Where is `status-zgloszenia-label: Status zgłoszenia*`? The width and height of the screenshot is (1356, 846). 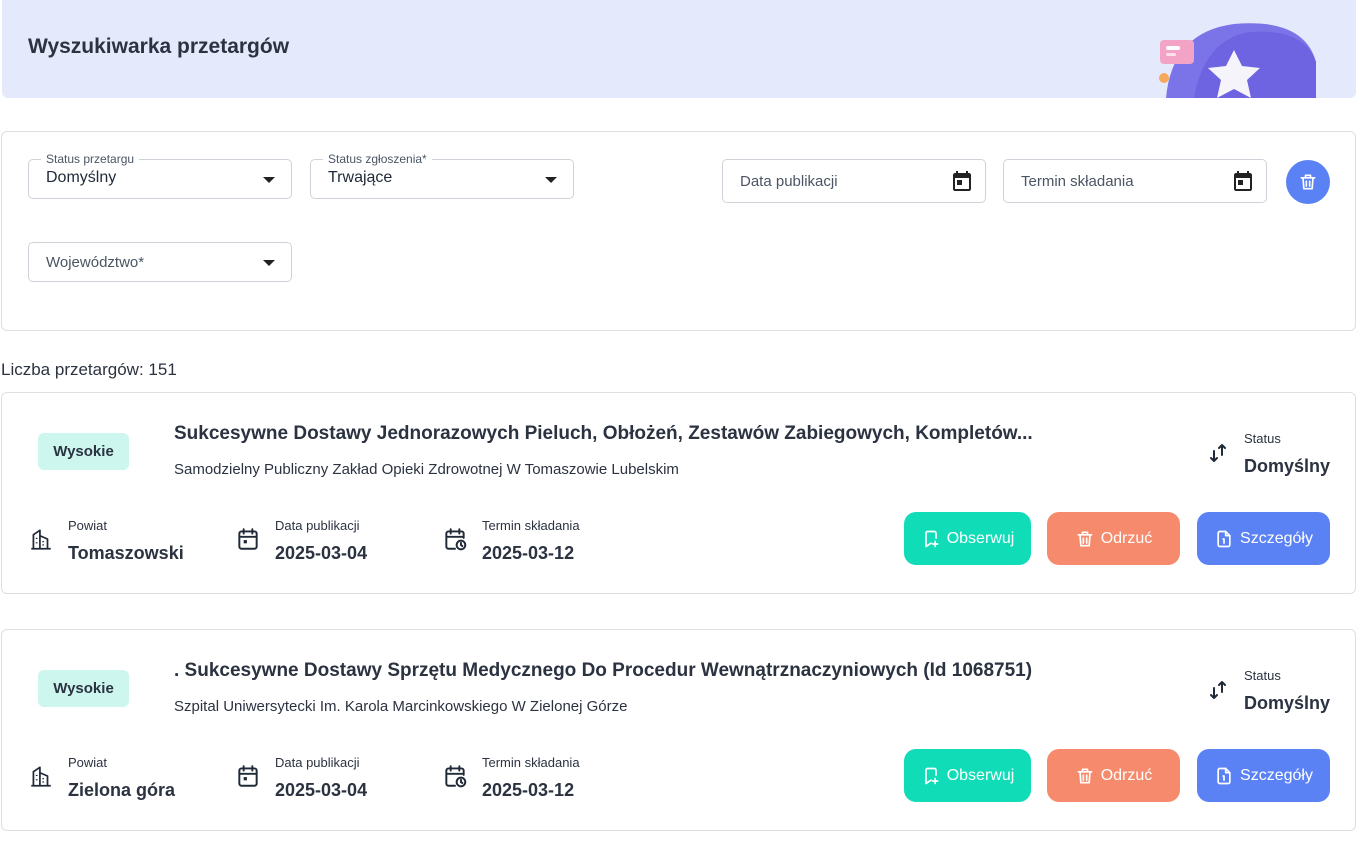
status-zgloszenia-label: Status zgłoszenia* is located at coordinates (377, 159).